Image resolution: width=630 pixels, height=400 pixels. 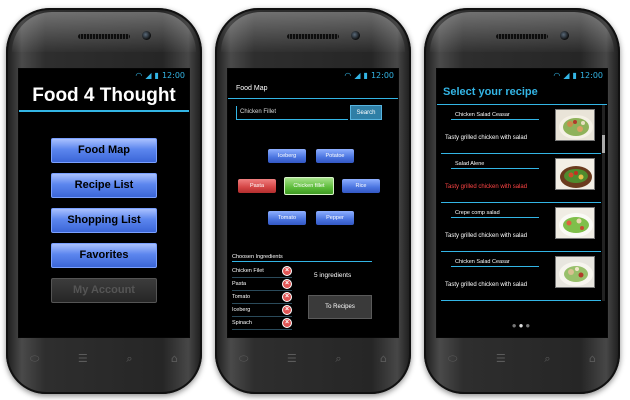 What do you see at coordinates (603, 203) in the screenshot?
I see `list-scrollbar` at bounding box center [603, 203].